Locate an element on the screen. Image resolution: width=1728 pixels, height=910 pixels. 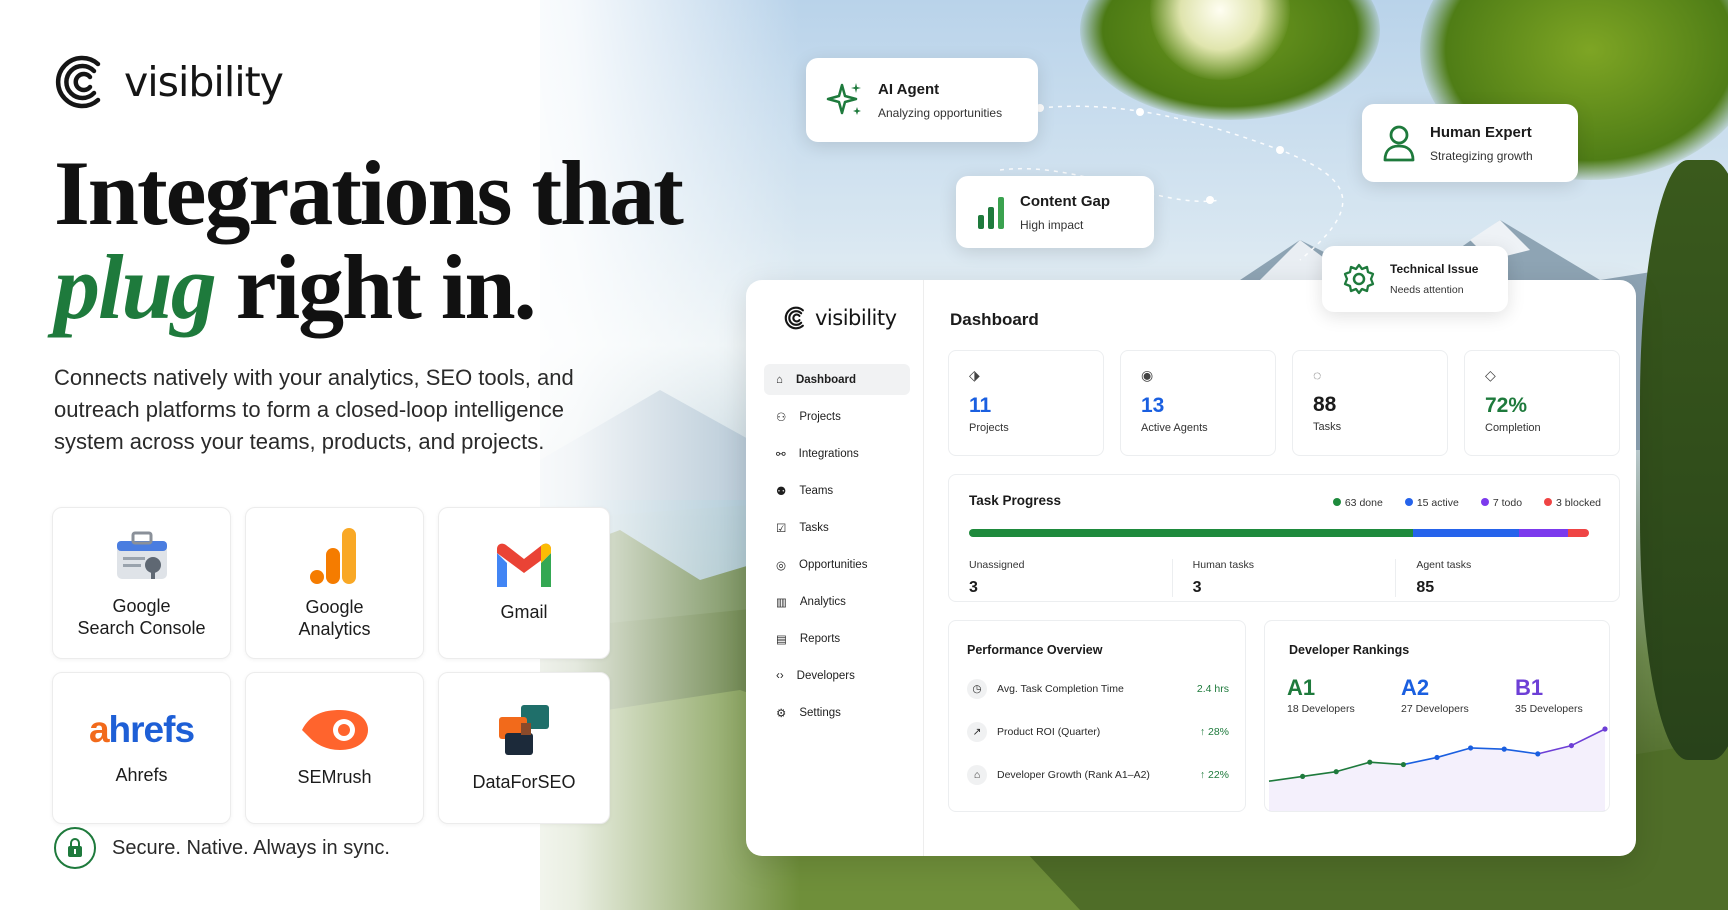
stat-label: Active Agents is located at coordinates (1174, 428).